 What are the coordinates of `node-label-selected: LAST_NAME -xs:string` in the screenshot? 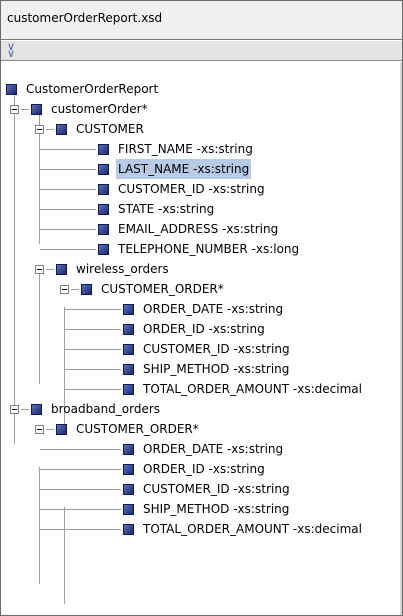 It's located at (184, 169).